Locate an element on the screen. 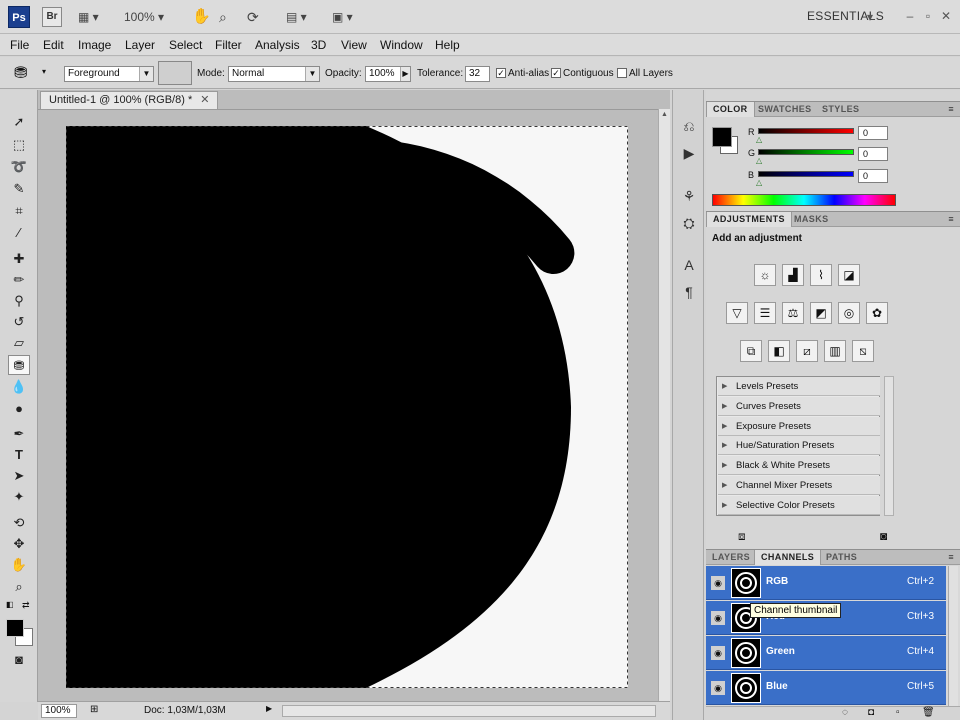 The height and width of the screenshot is (720, 960). color-balance-icon: ⚖ is located at coordinates (793, 313).